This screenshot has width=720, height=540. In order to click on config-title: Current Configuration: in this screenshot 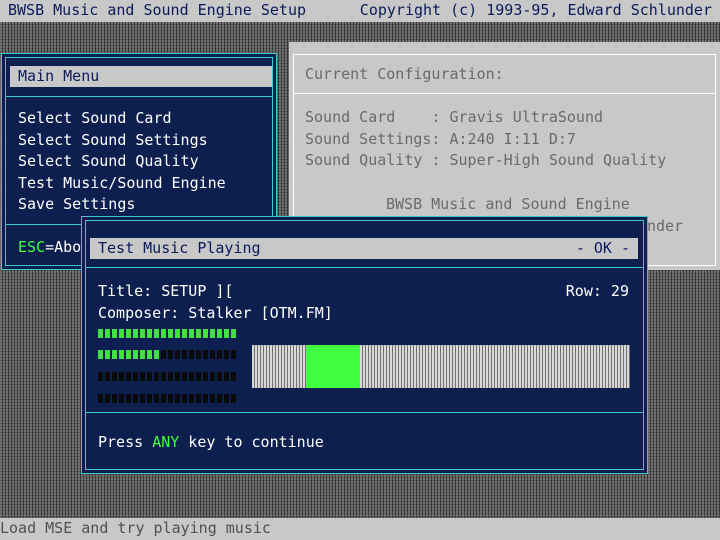, I will do `click(404, 74)`.